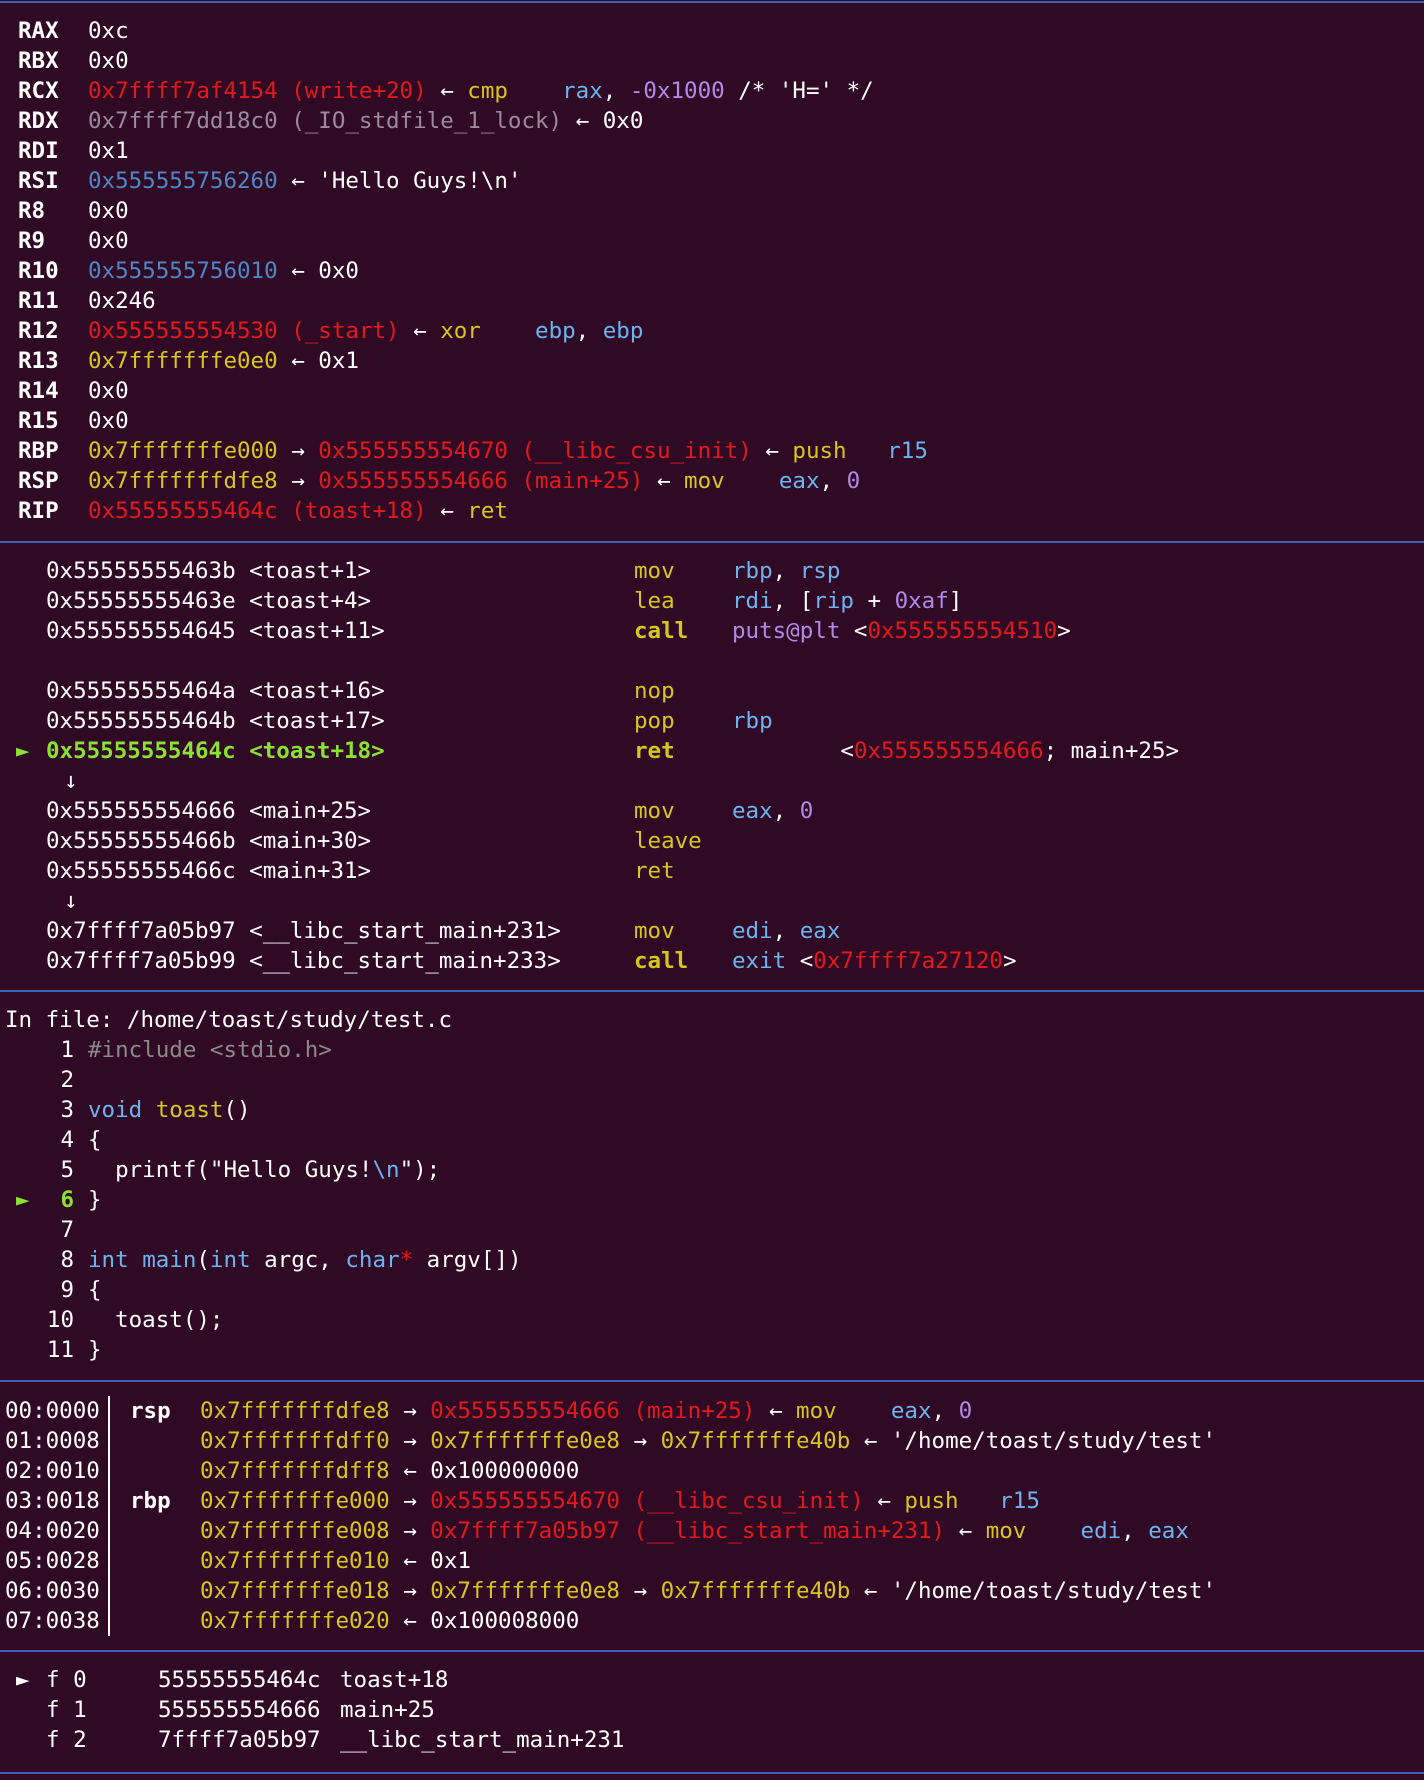  What do you see at coordinates (150, 1411) in the screenshot?
I see `stack-register: rsp` at bounding box center [150, 1411].